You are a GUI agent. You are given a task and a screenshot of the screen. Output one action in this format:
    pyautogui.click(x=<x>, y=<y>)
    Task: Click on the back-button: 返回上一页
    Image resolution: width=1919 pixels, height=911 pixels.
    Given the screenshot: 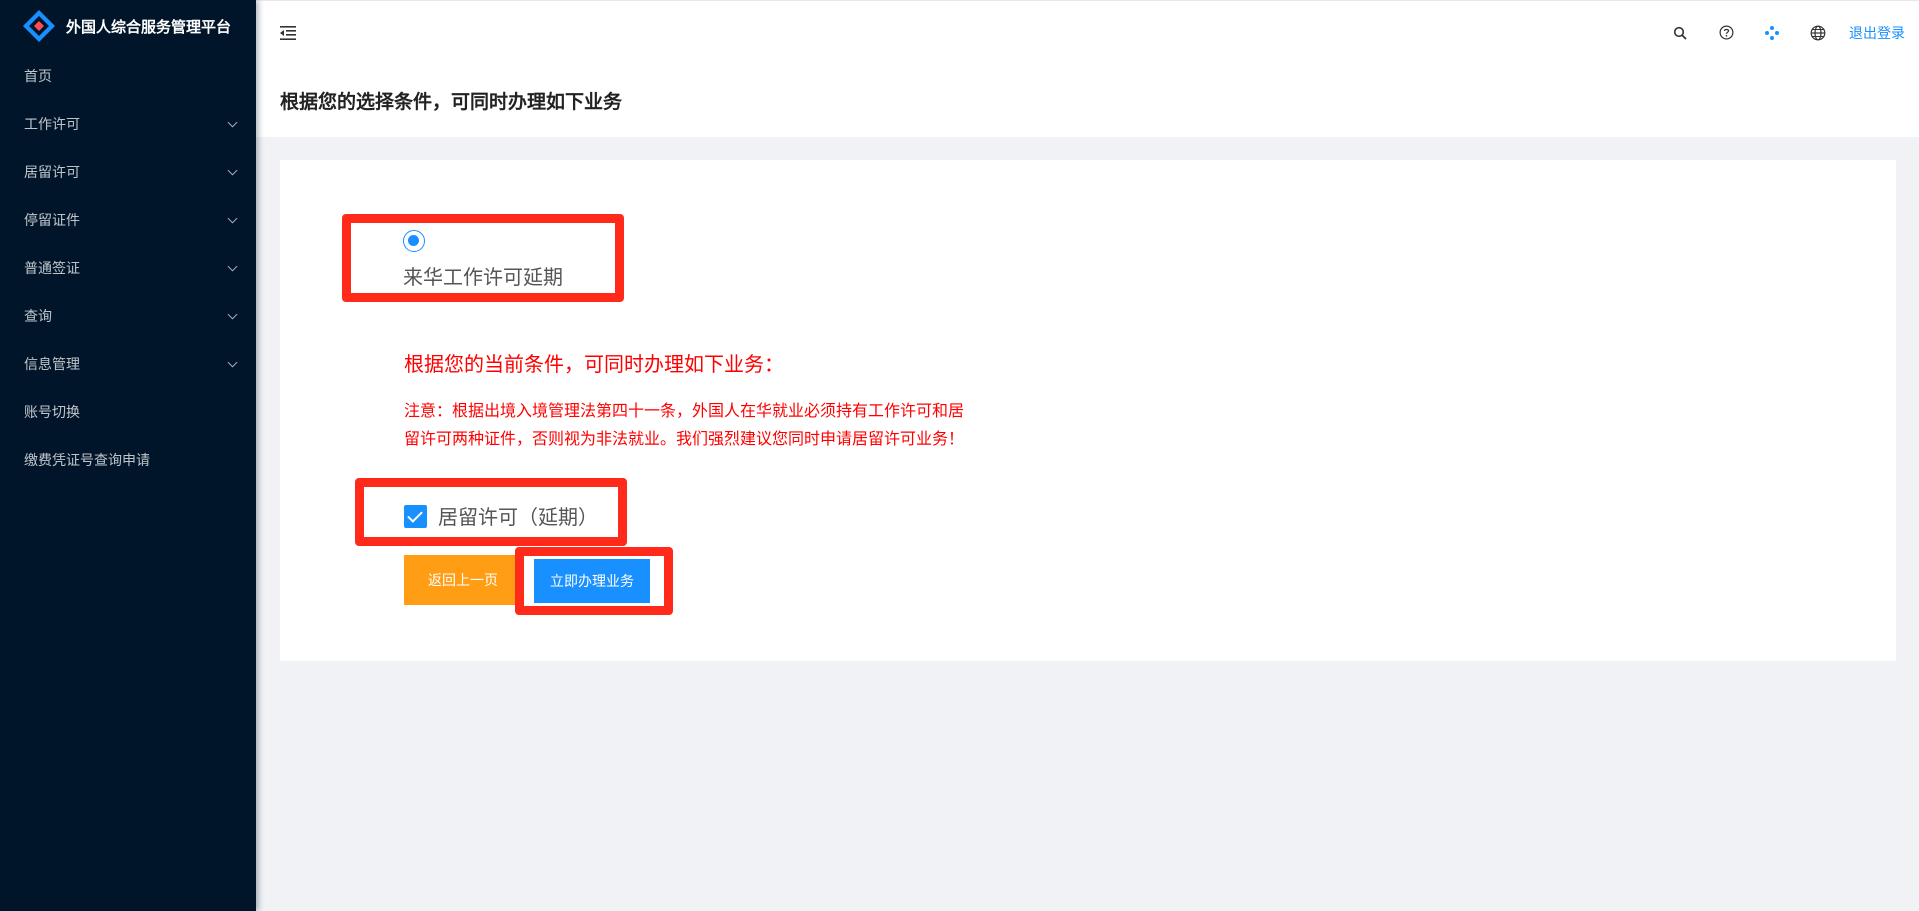 What is the action you would take?
    pyautogui.click(x=463, y=580)
    